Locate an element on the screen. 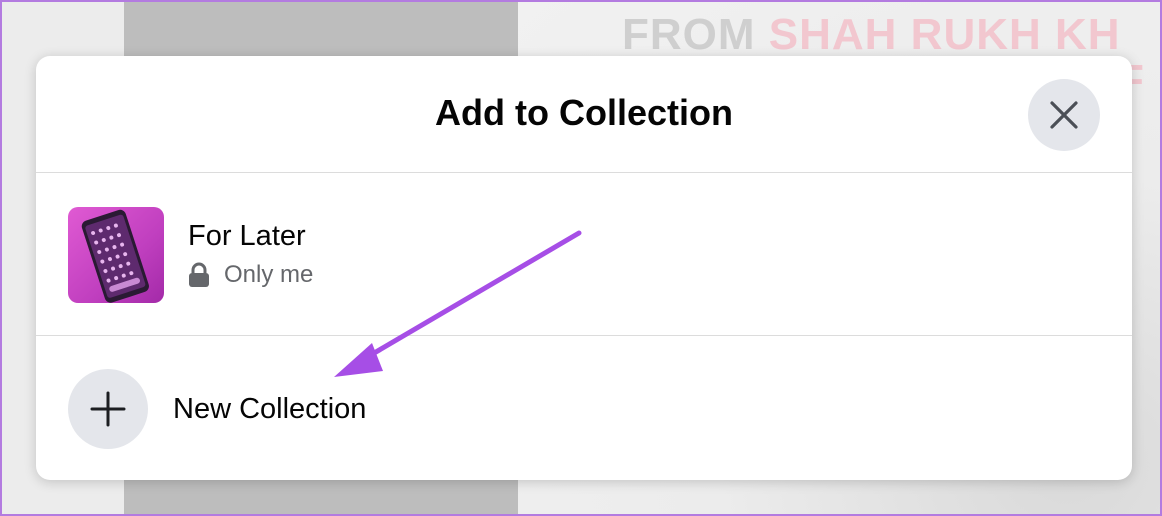 The height and width of the screenshot is (516, 1162). collection-thumbnail is located at coordinates (116, 255).